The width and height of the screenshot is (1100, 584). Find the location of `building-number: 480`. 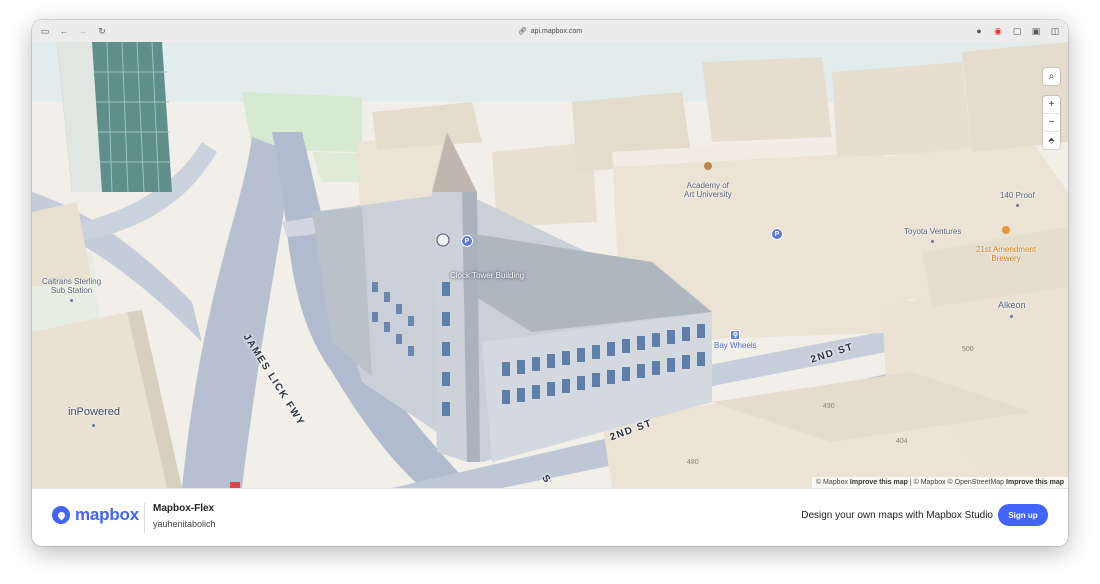

building-number: 480 is located at coordinates (693, 462).